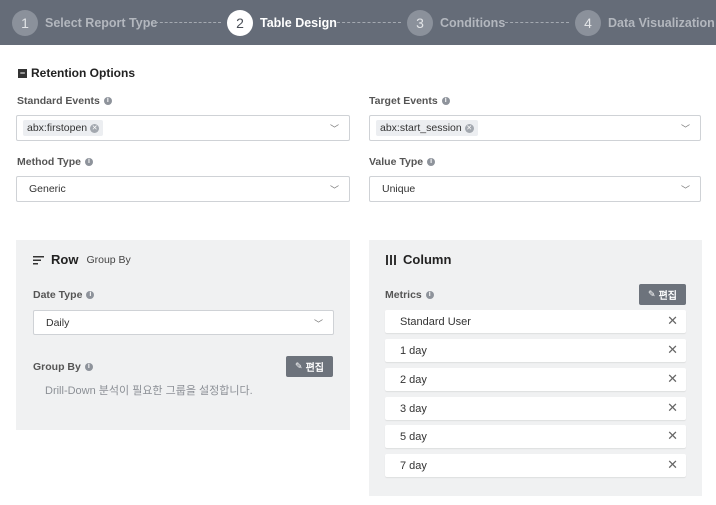  Describe the element at coordinates (149, 391) in the screenshot. I see `group-by-hint: Drill-Down 분석이 필요한 그룹을 설정합니다.` at that location.